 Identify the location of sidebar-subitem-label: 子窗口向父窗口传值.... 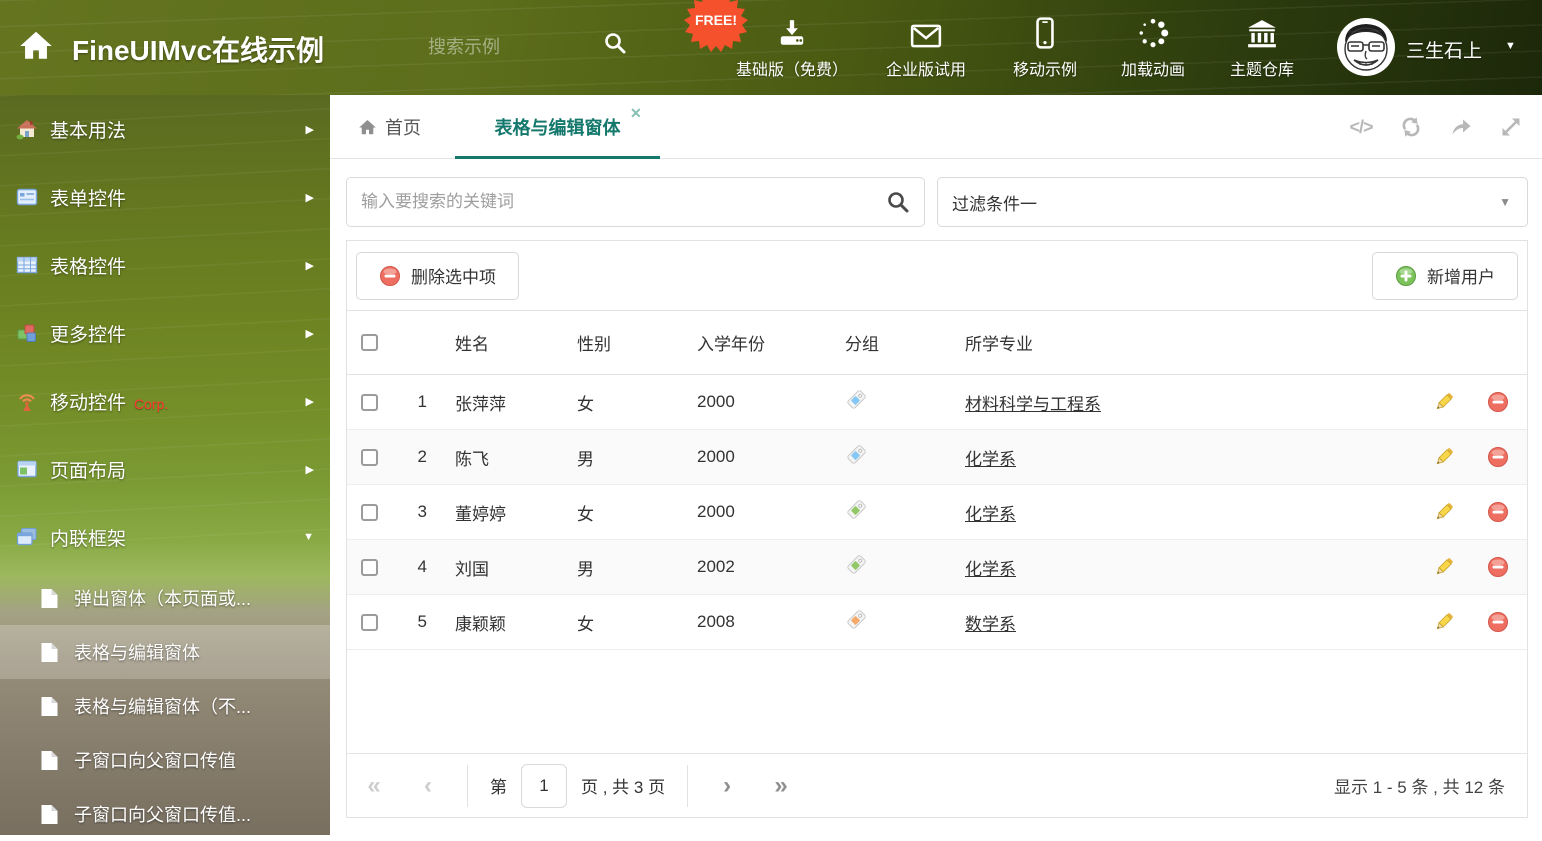
(163, 815).